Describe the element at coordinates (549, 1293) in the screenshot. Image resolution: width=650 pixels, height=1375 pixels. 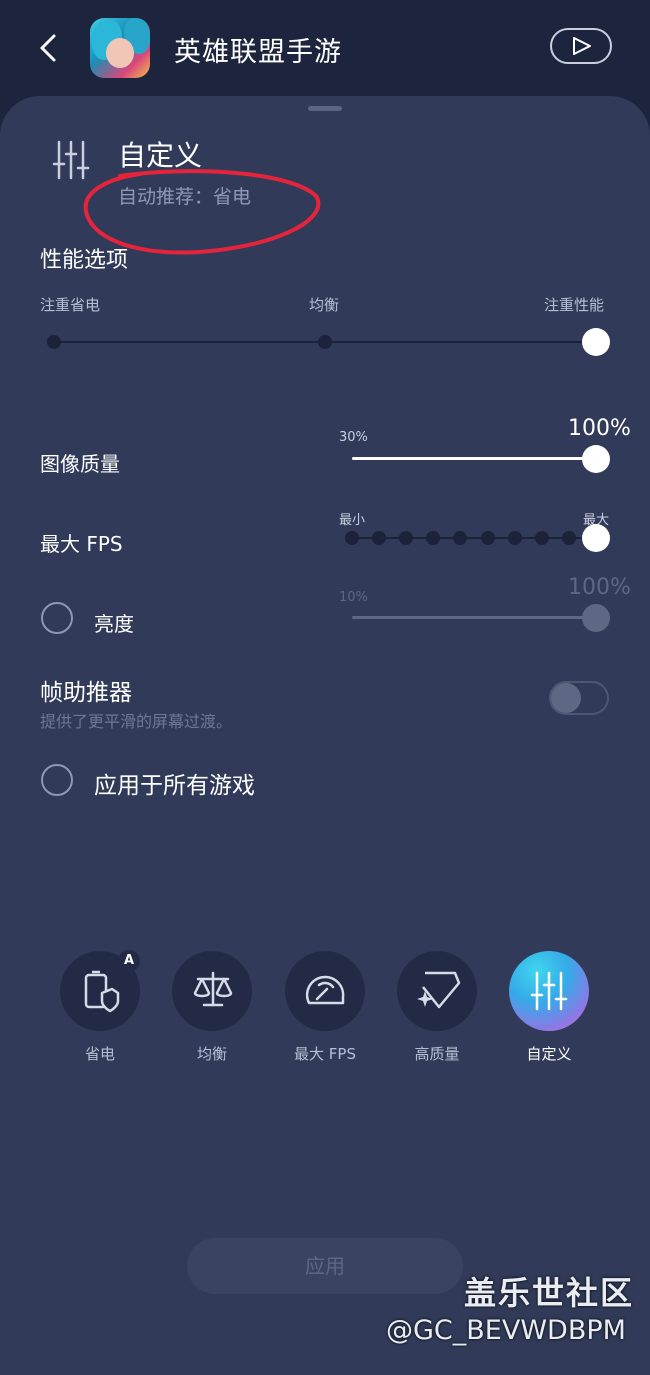
I see `watermark-title: 盖乐世社区` at that location.